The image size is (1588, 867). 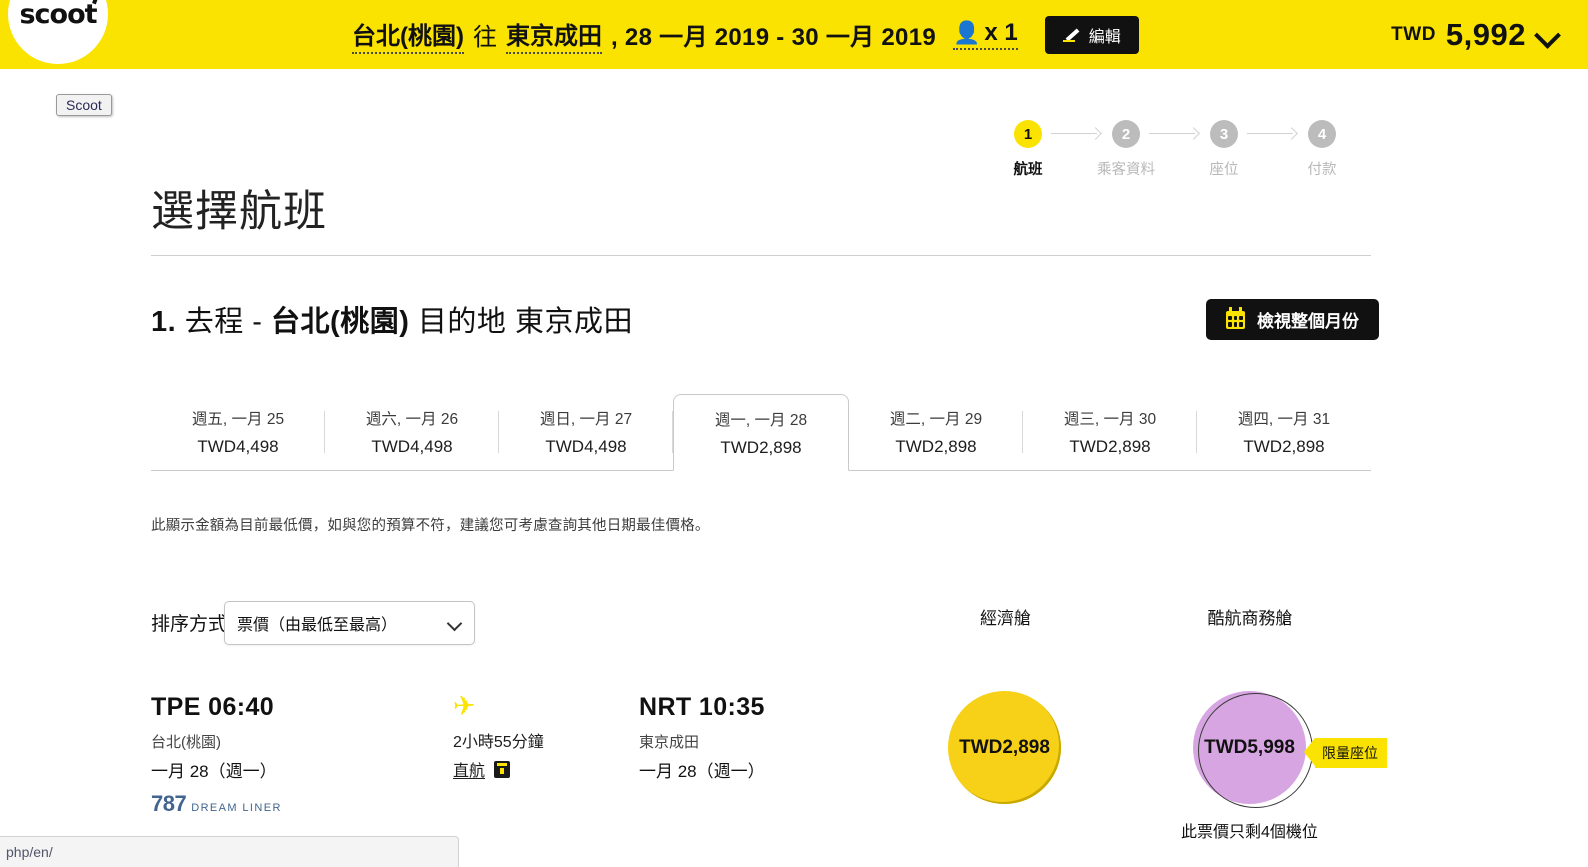 I want to click on browser-status-bar: php/en/, so click(x=229, y=851).